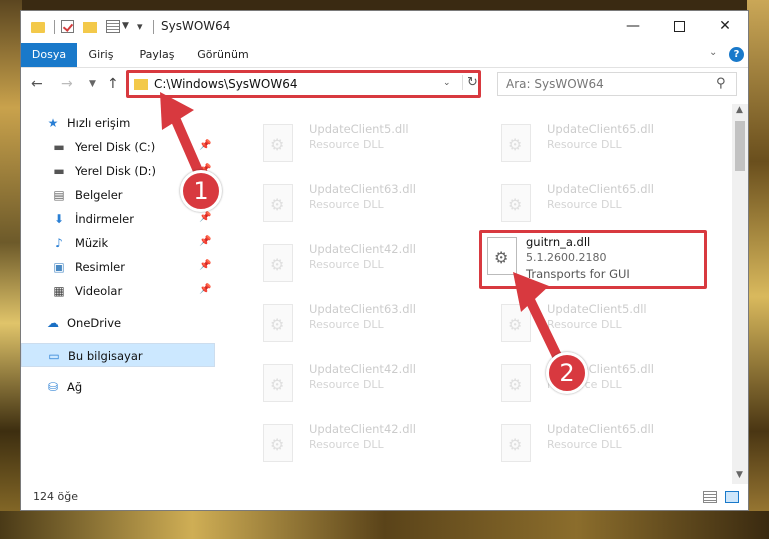 This screenshot has height=539, width=769. What do you see at coordinates (92, 243) in the screenshot?
I see `sidebar-item-label: Müzik` at bounding box center [92, 243].